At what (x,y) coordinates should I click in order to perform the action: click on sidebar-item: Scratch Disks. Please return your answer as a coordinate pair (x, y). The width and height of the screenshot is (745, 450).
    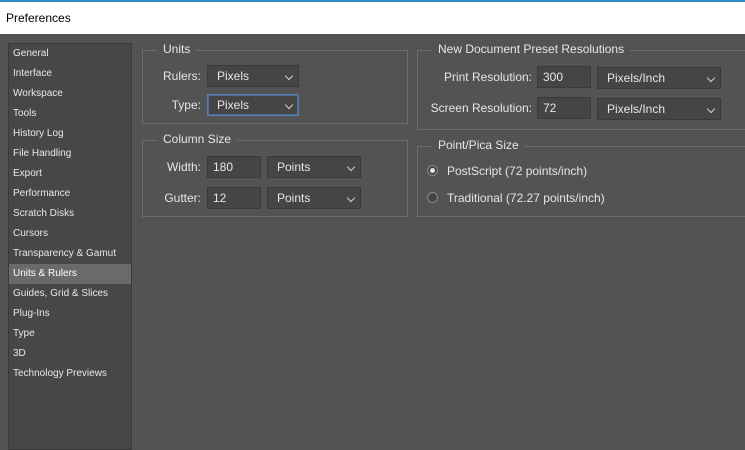
    Looking at the image, I should click on (70, 214).